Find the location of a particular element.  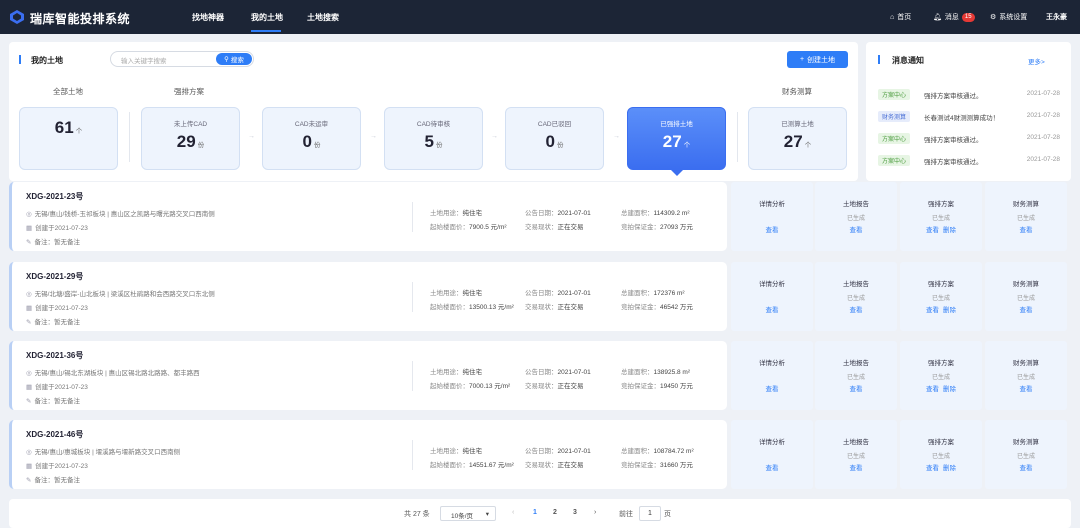

title-bar-marker is located at coordinates (879, 59).